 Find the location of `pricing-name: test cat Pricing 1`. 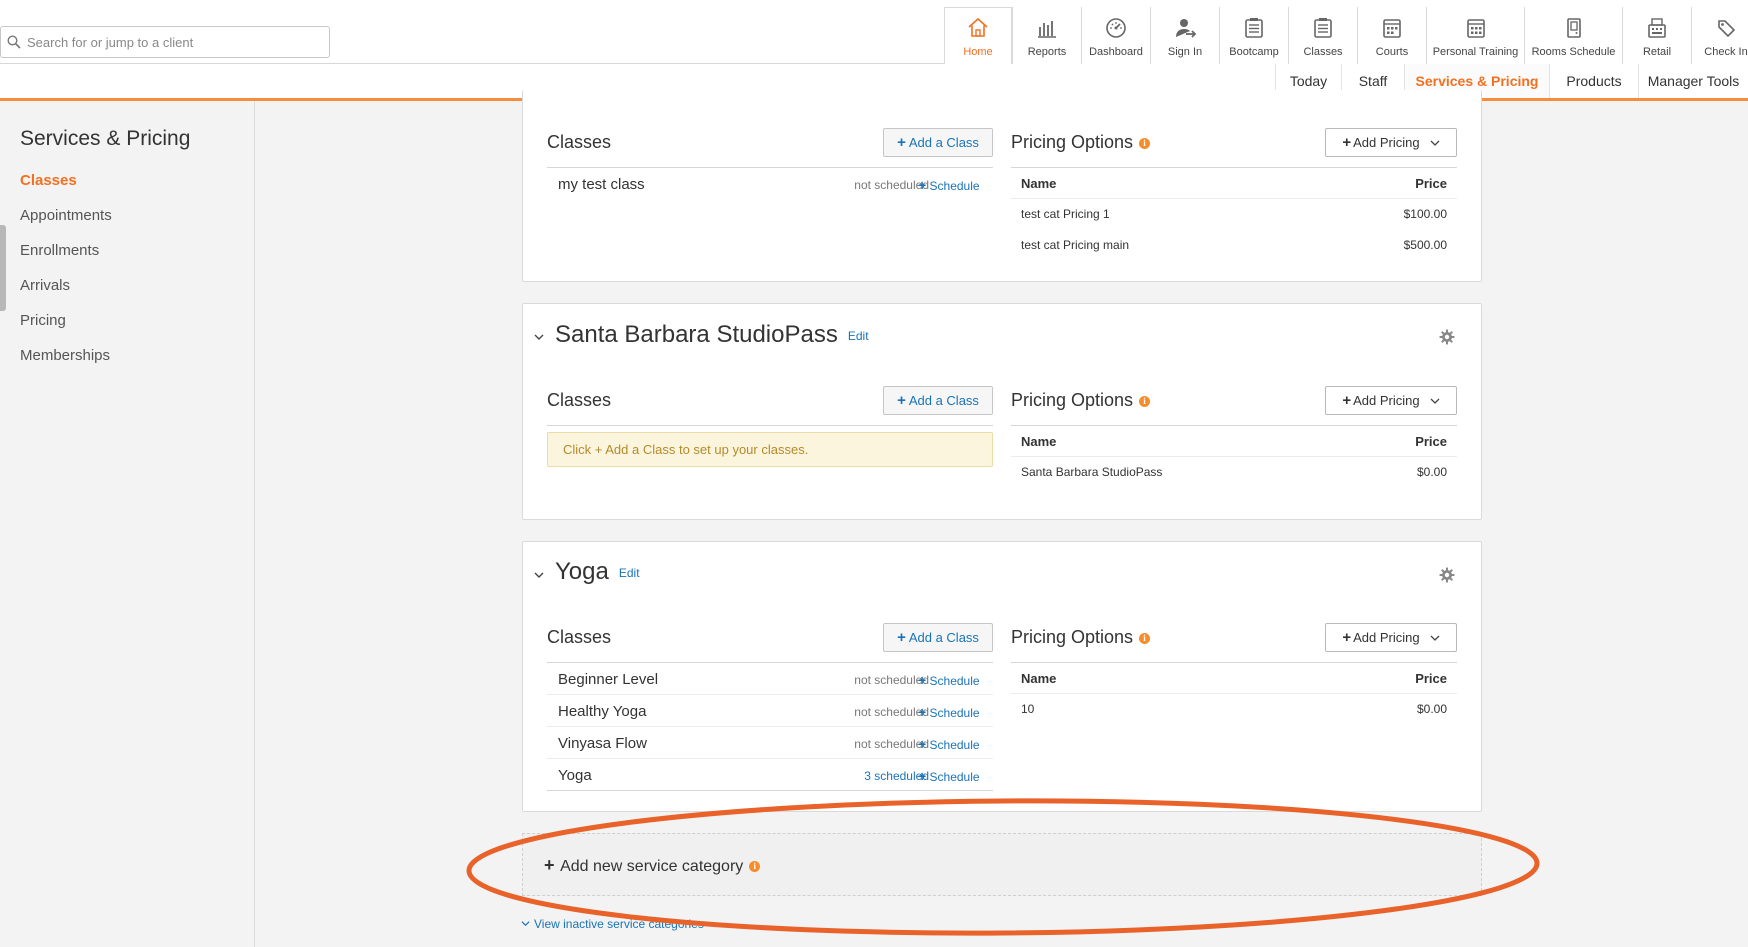

pricing-name: test cat Pricing 1 is located at coordinates (1065, 214).